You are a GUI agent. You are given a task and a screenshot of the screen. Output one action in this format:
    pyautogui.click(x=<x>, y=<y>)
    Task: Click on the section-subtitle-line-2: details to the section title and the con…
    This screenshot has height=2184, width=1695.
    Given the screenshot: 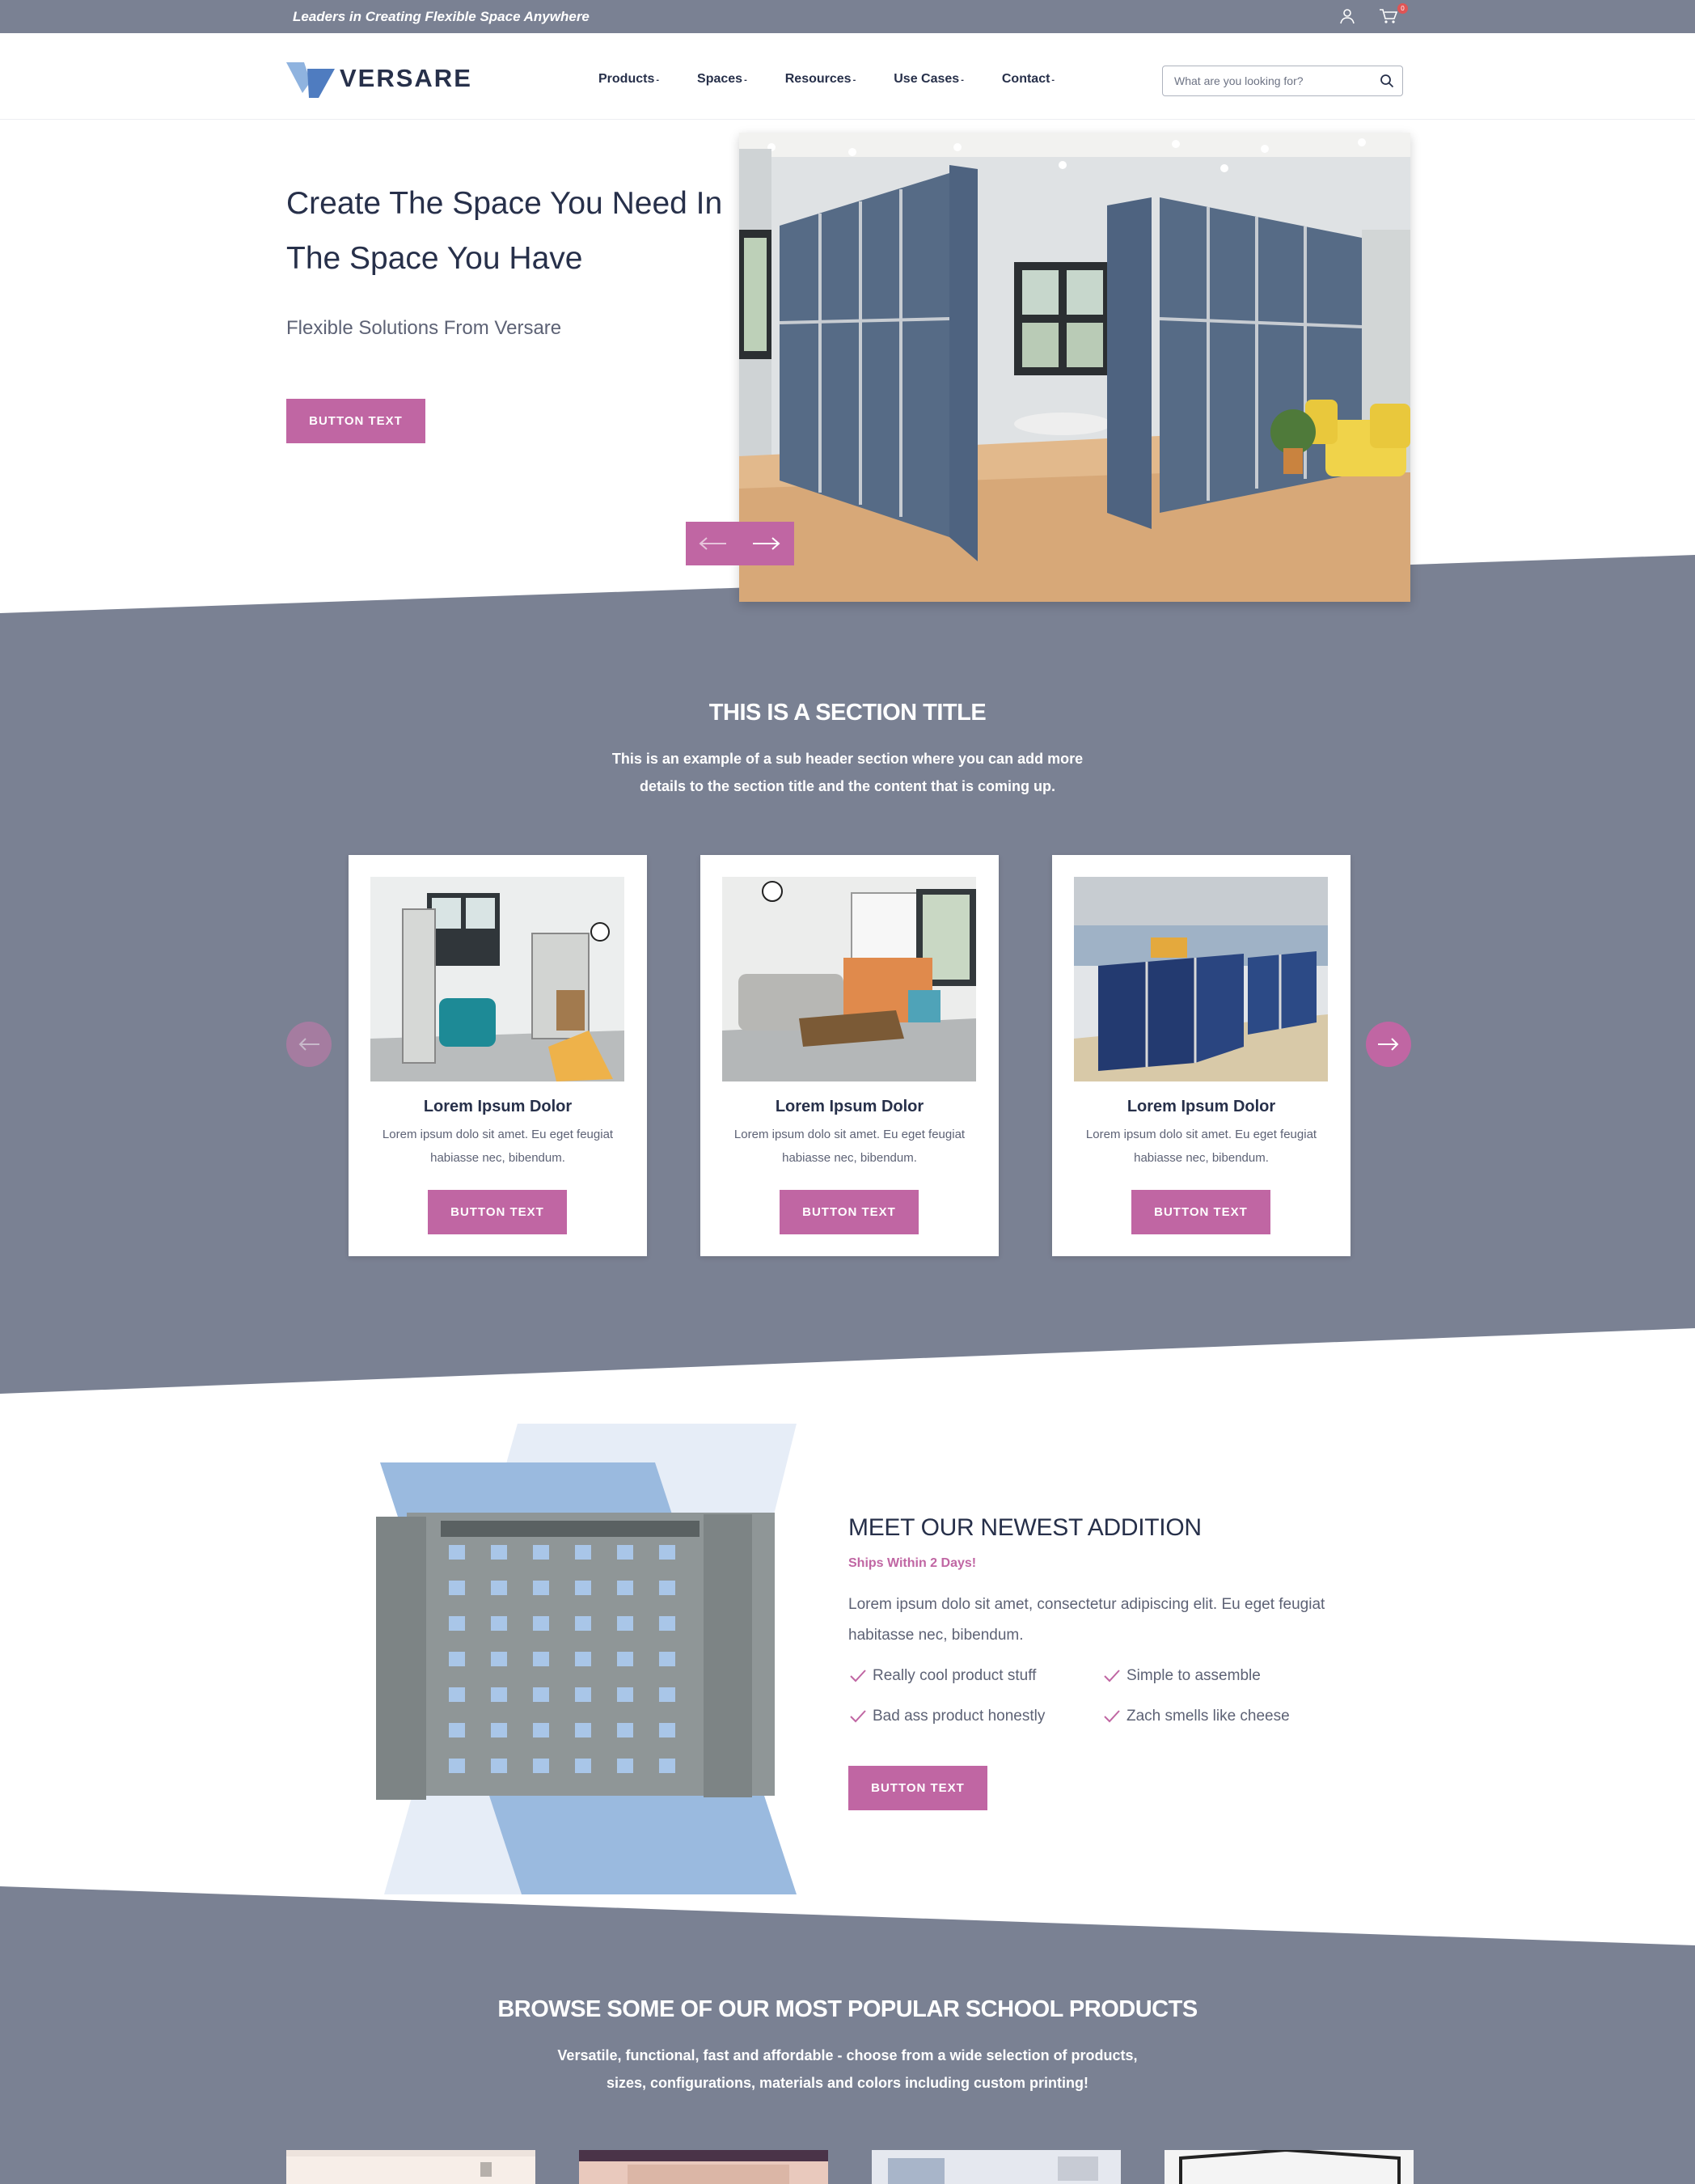 What is the action you would take?
    pyautogui.click(x=847, y=786)
    